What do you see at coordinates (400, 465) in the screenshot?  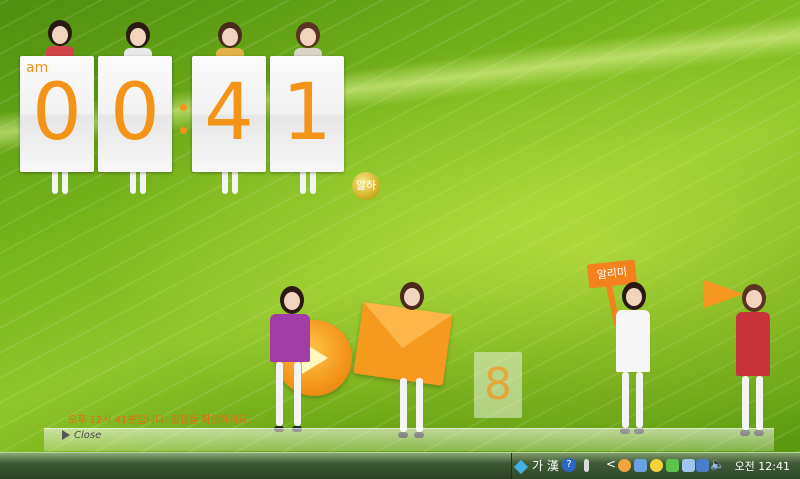 I see `taskbar: 가 漢 ? < 🔈 오전 12:41` at bounding box center [400, 465].